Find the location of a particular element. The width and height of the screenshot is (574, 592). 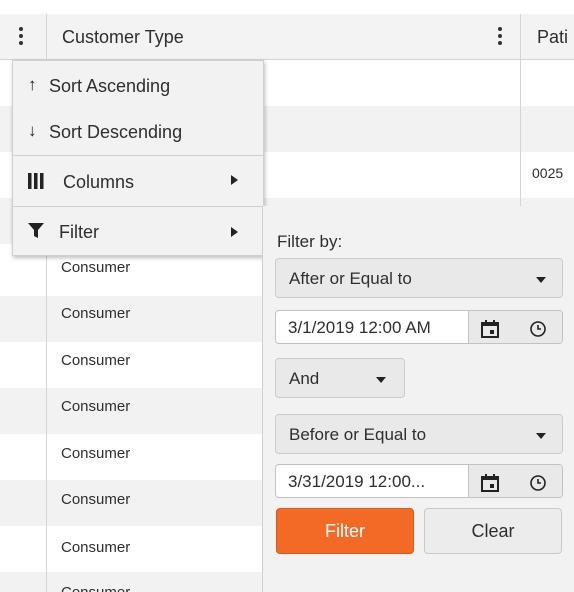

date-input-1: 3/1/2019 12:00 AM is located at coordinates (419, 327).